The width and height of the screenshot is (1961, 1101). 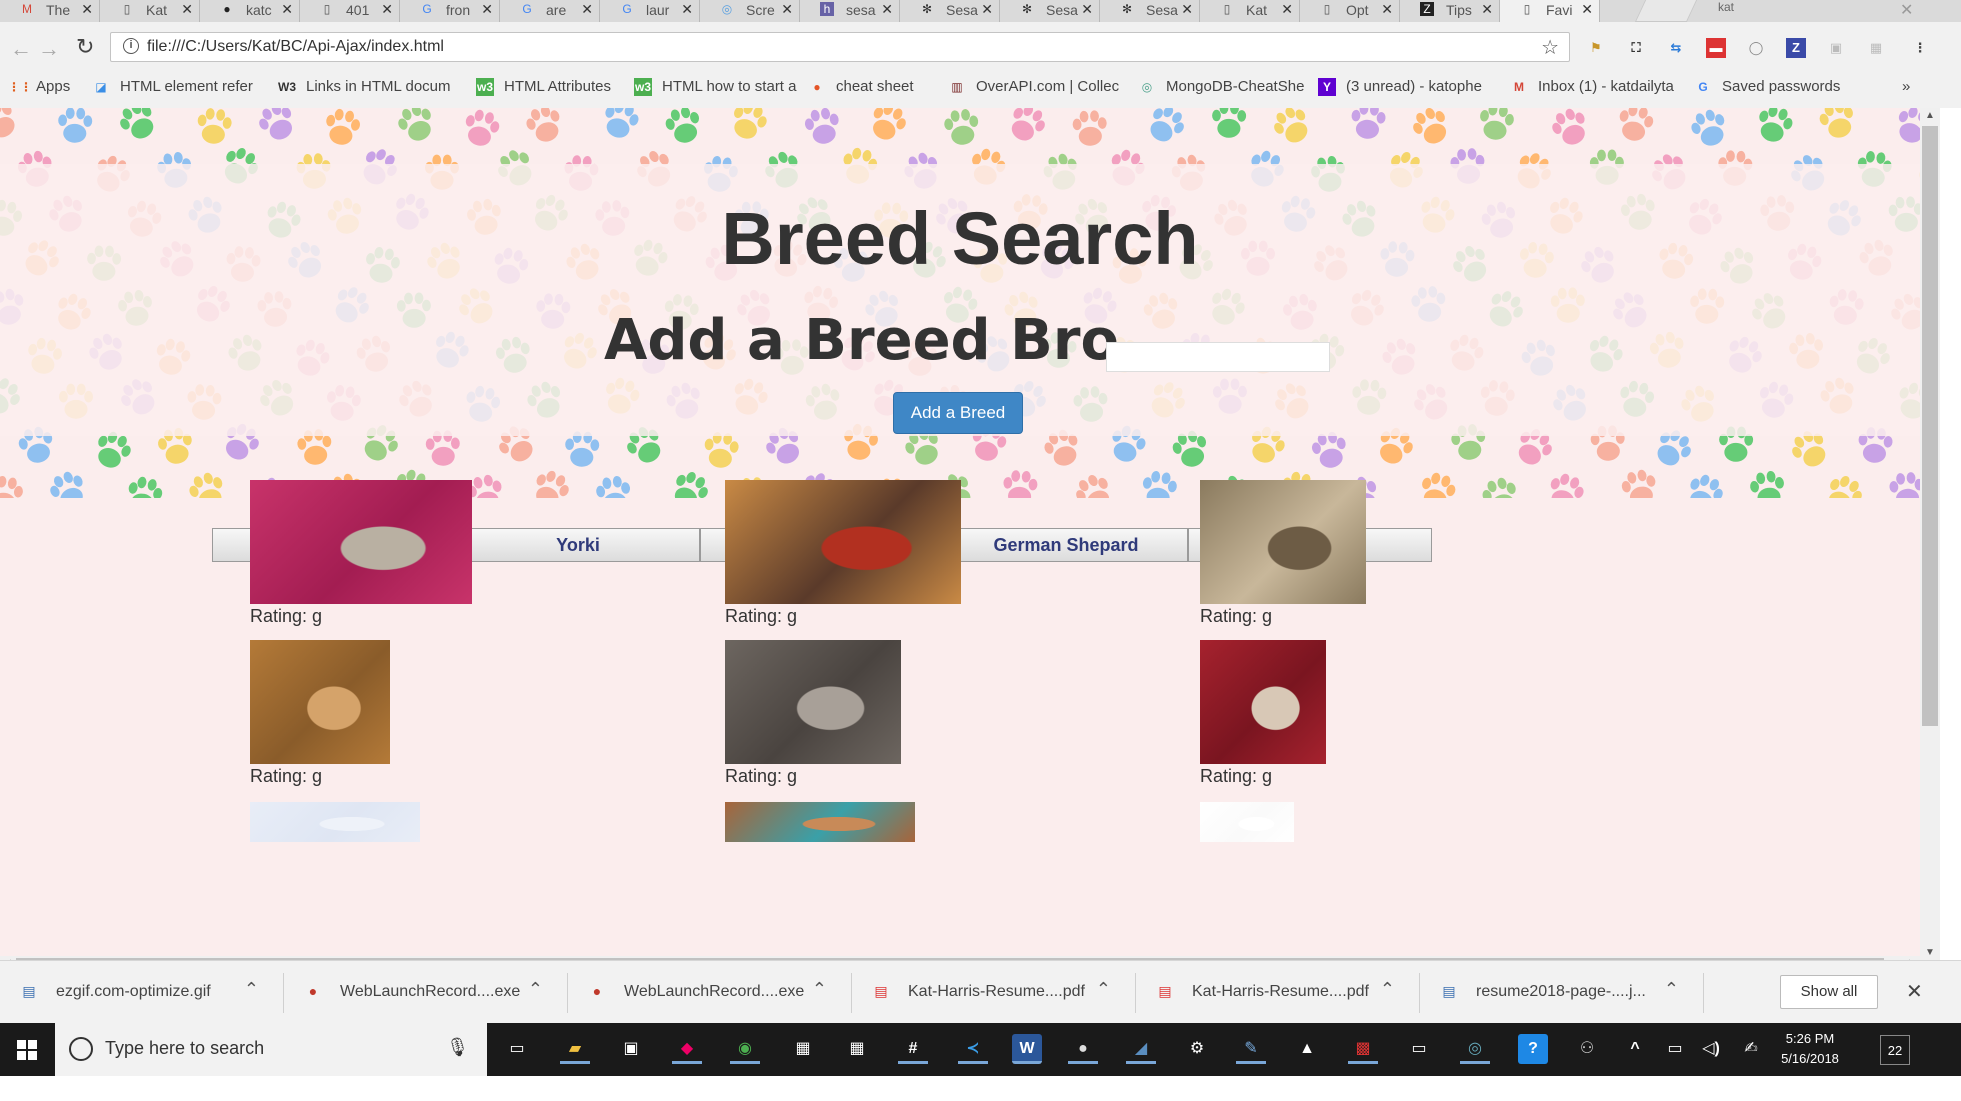 What do you see at coordinates (1676, 48) in the screenshot?
I see `extension-arrows-icon: ⇆` at bounding box center [1676, 48].